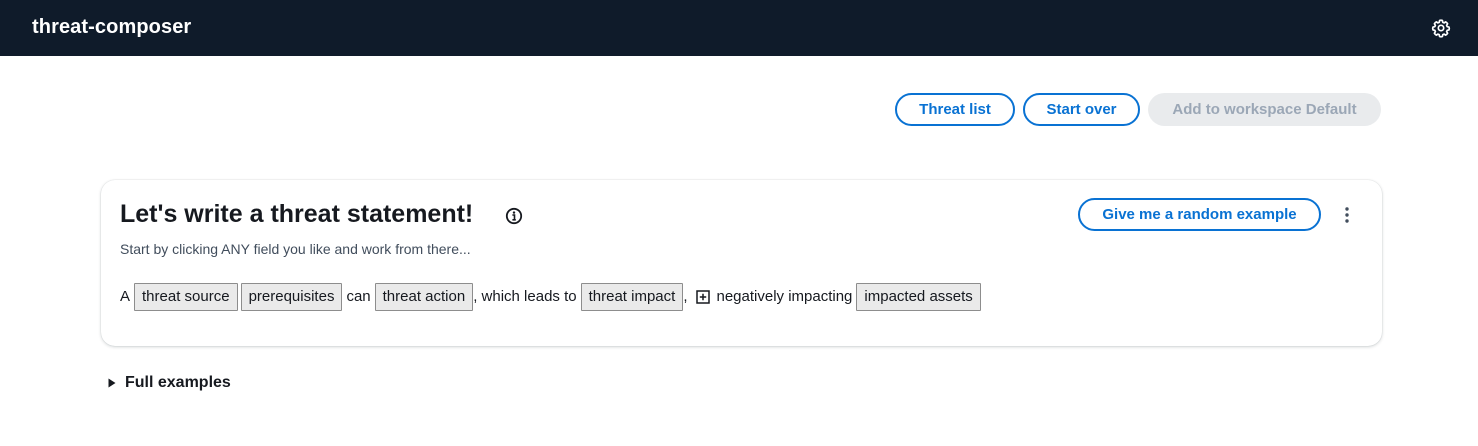  What do you see at coordinates (1199, 214) in the screenshot?
I see `random-example-button: Give me a random example` at bounding box center [1199, 214].